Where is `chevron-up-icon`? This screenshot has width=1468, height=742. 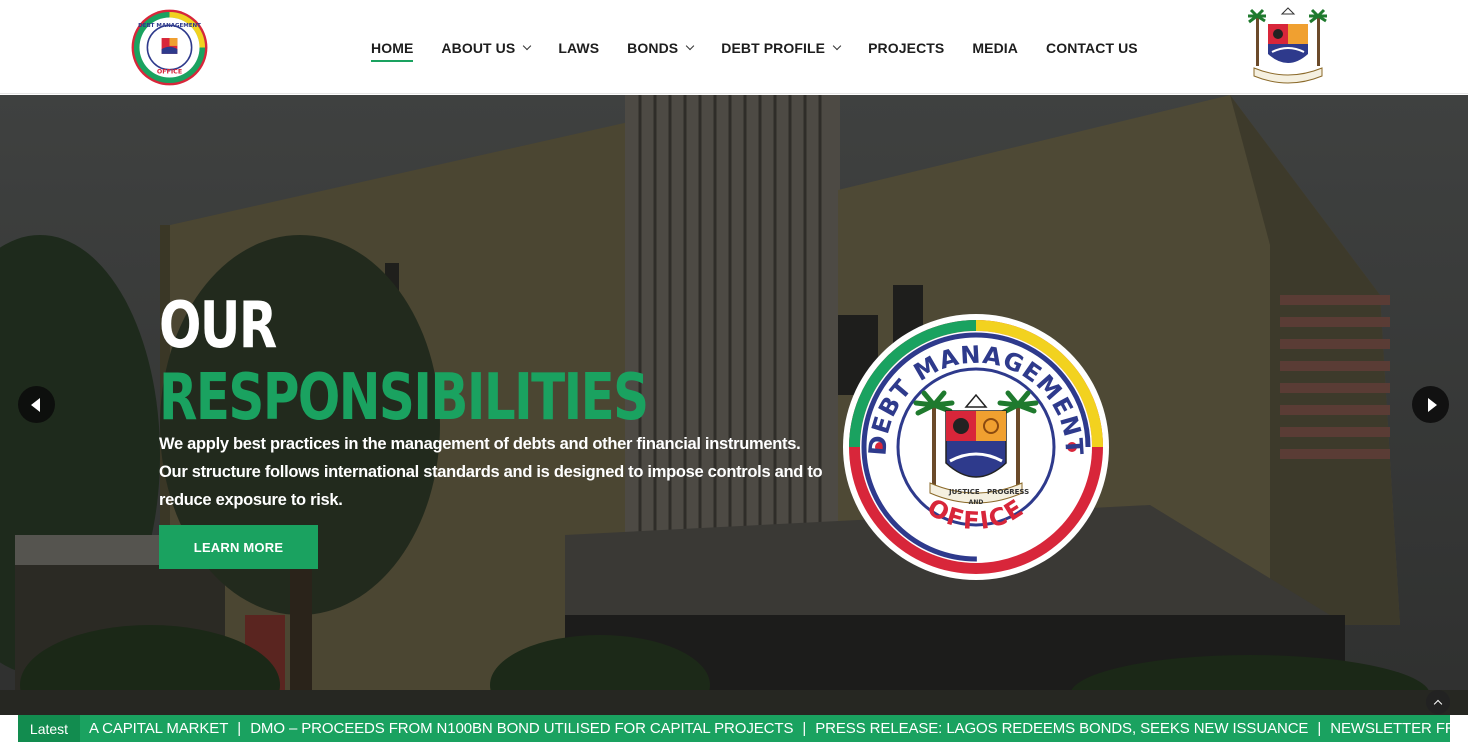
chevron-up-icon is located at coordinates (1438, 703).